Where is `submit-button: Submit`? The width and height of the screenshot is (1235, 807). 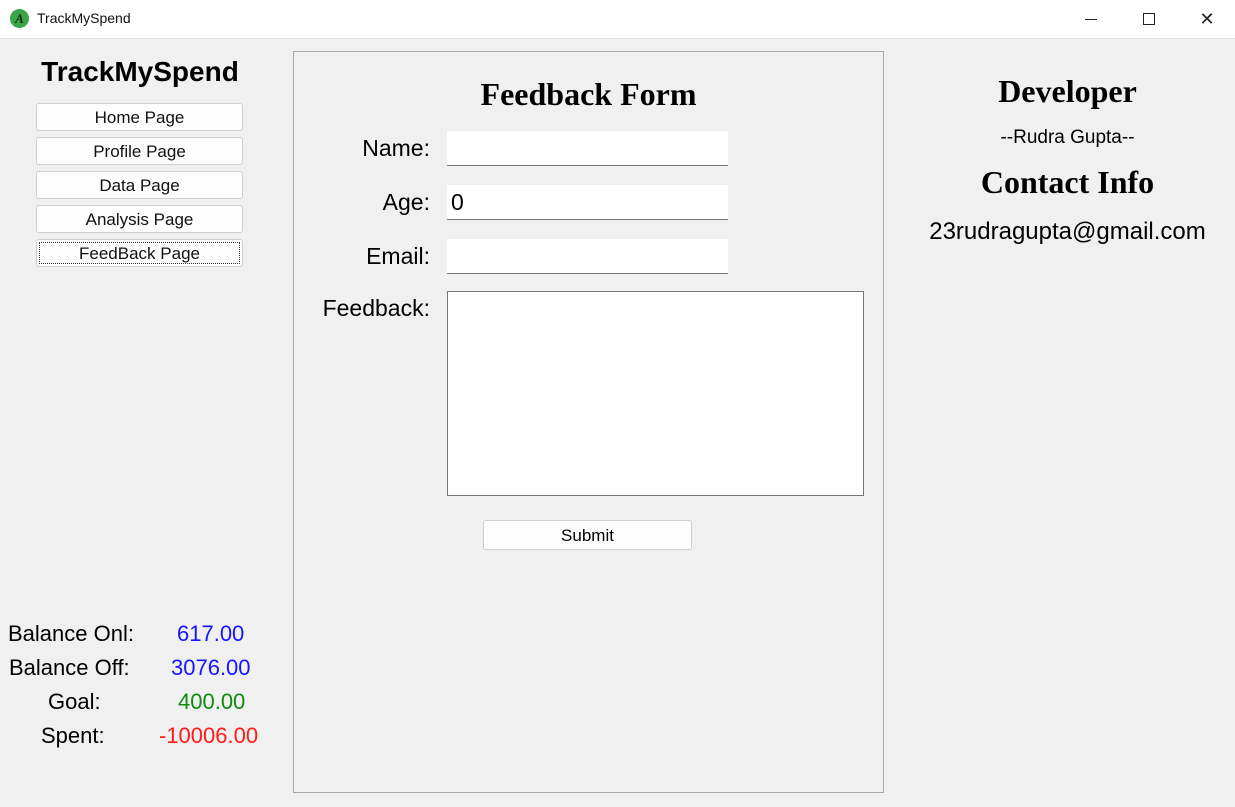 submit-button: Submit is located at coordinates (587, 535).